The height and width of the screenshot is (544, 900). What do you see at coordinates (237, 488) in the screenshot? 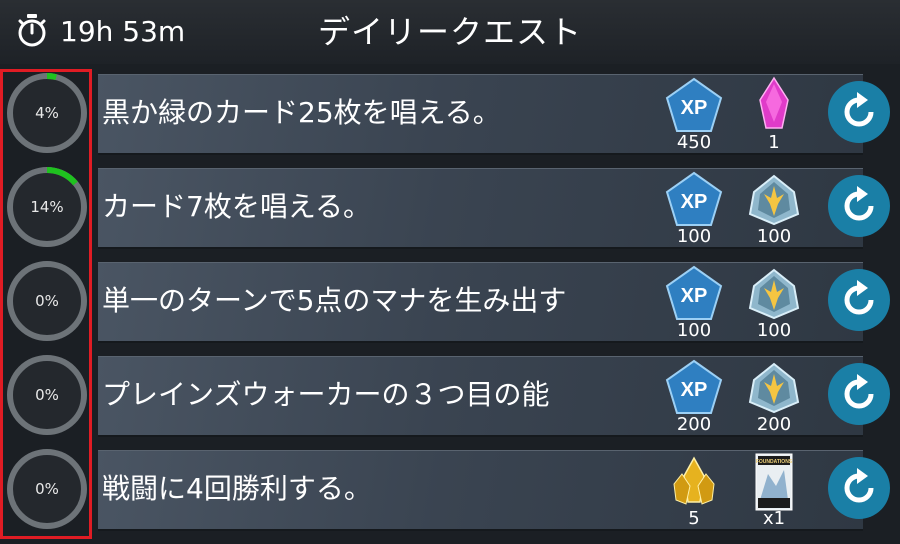
I see `quest-description: 戦闘に4回勝利する。` at bounding box center [237, 488].